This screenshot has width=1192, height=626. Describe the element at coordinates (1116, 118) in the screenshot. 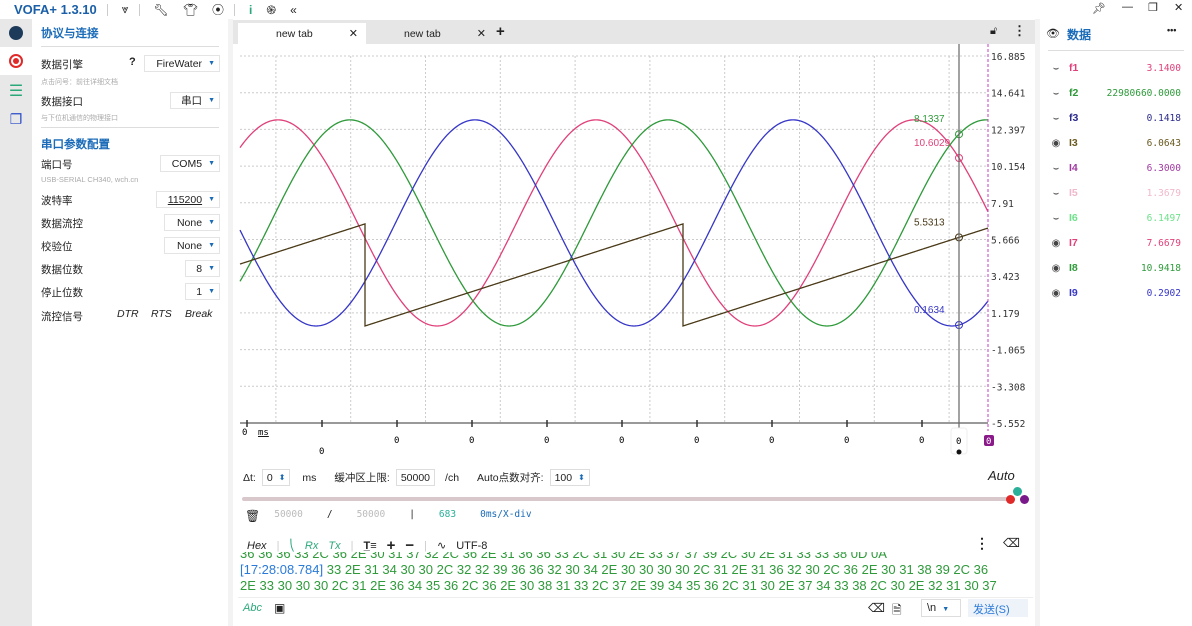

I see `data-row: ⌣ f3 0.1418` at that location.